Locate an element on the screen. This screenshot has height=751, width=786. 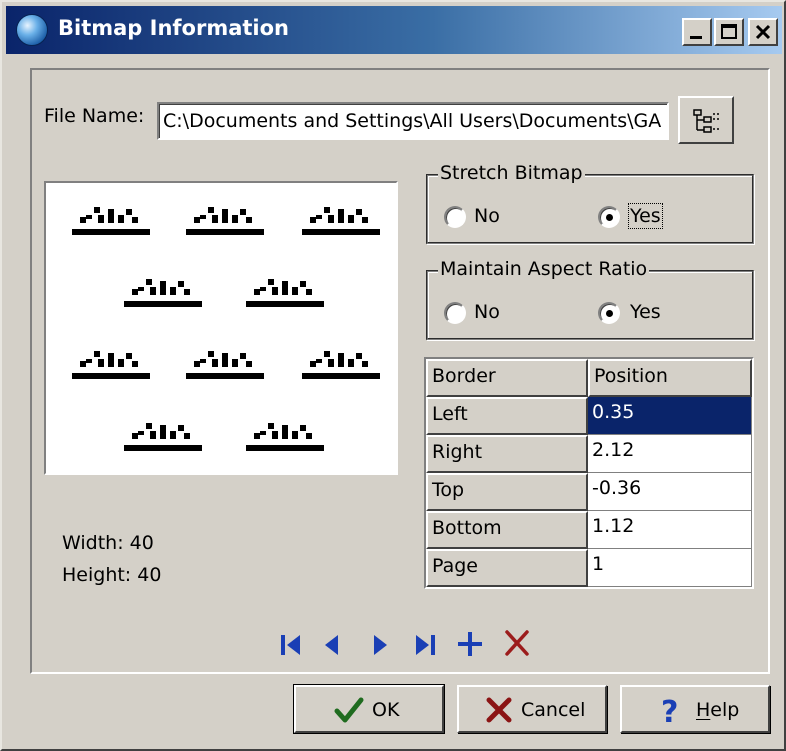
close-button is located at coordinates (763, 32).